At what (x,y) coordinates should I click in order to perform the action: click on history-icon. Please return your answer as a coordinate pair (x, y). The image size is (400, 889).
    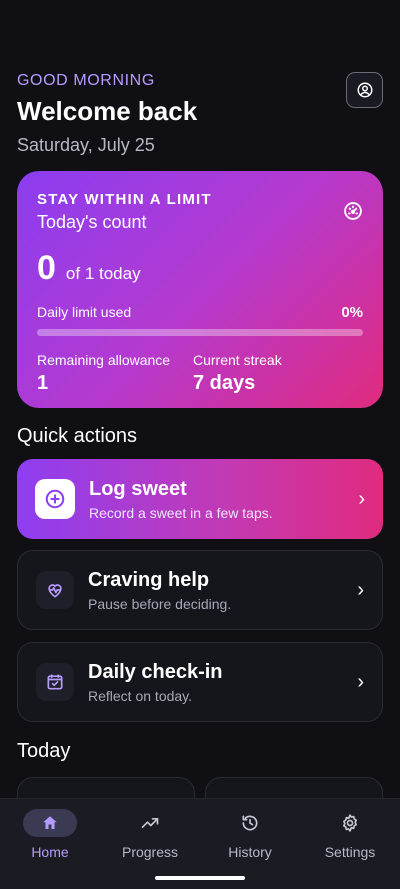
    Looking at the image, I should click on (250, 823).